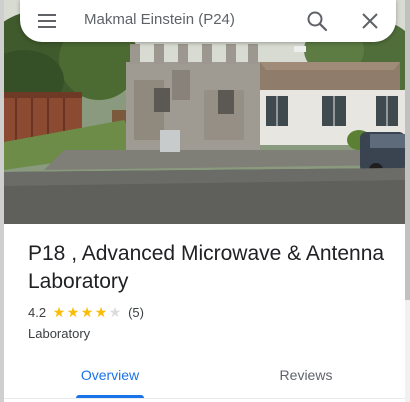  What do you see at coordinates (317, 21) in the screenshot?
I see `search-icon` at bounding box center [317, 21].